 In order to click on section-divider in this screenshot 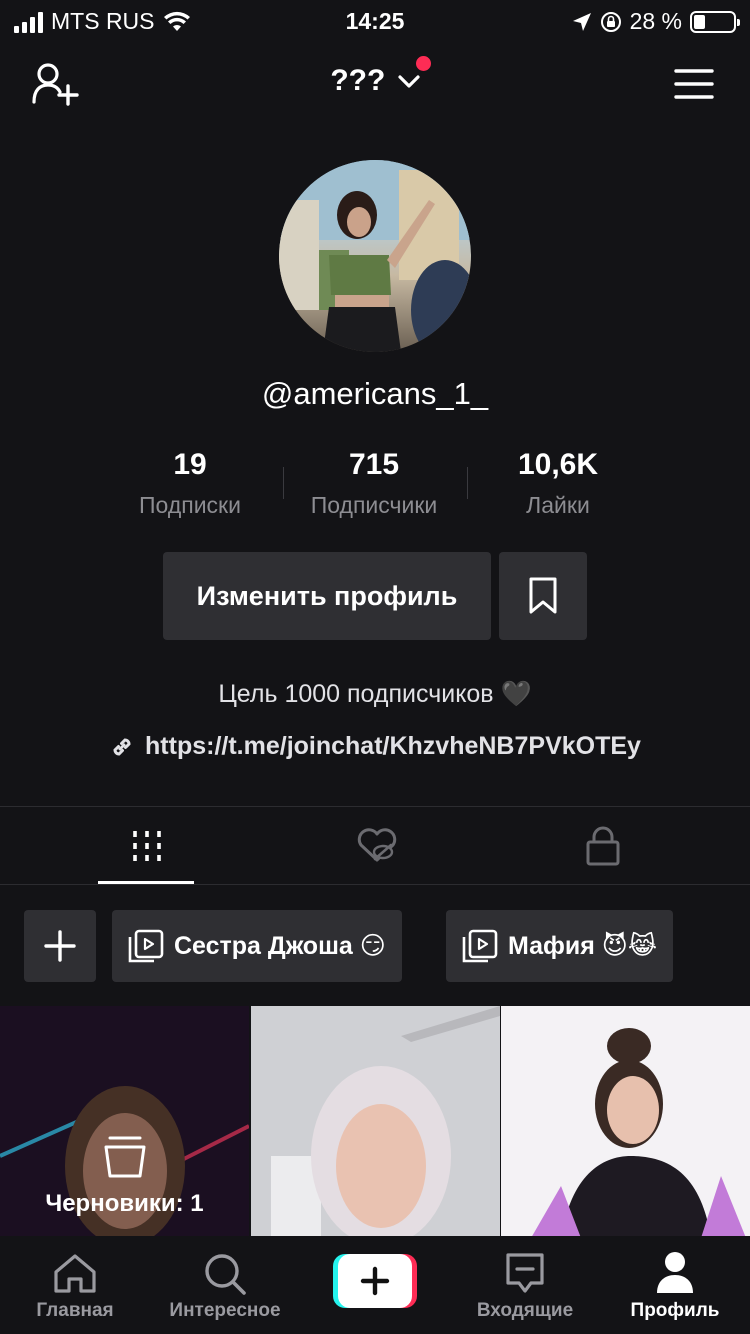, I will do `click(375, 806)`.